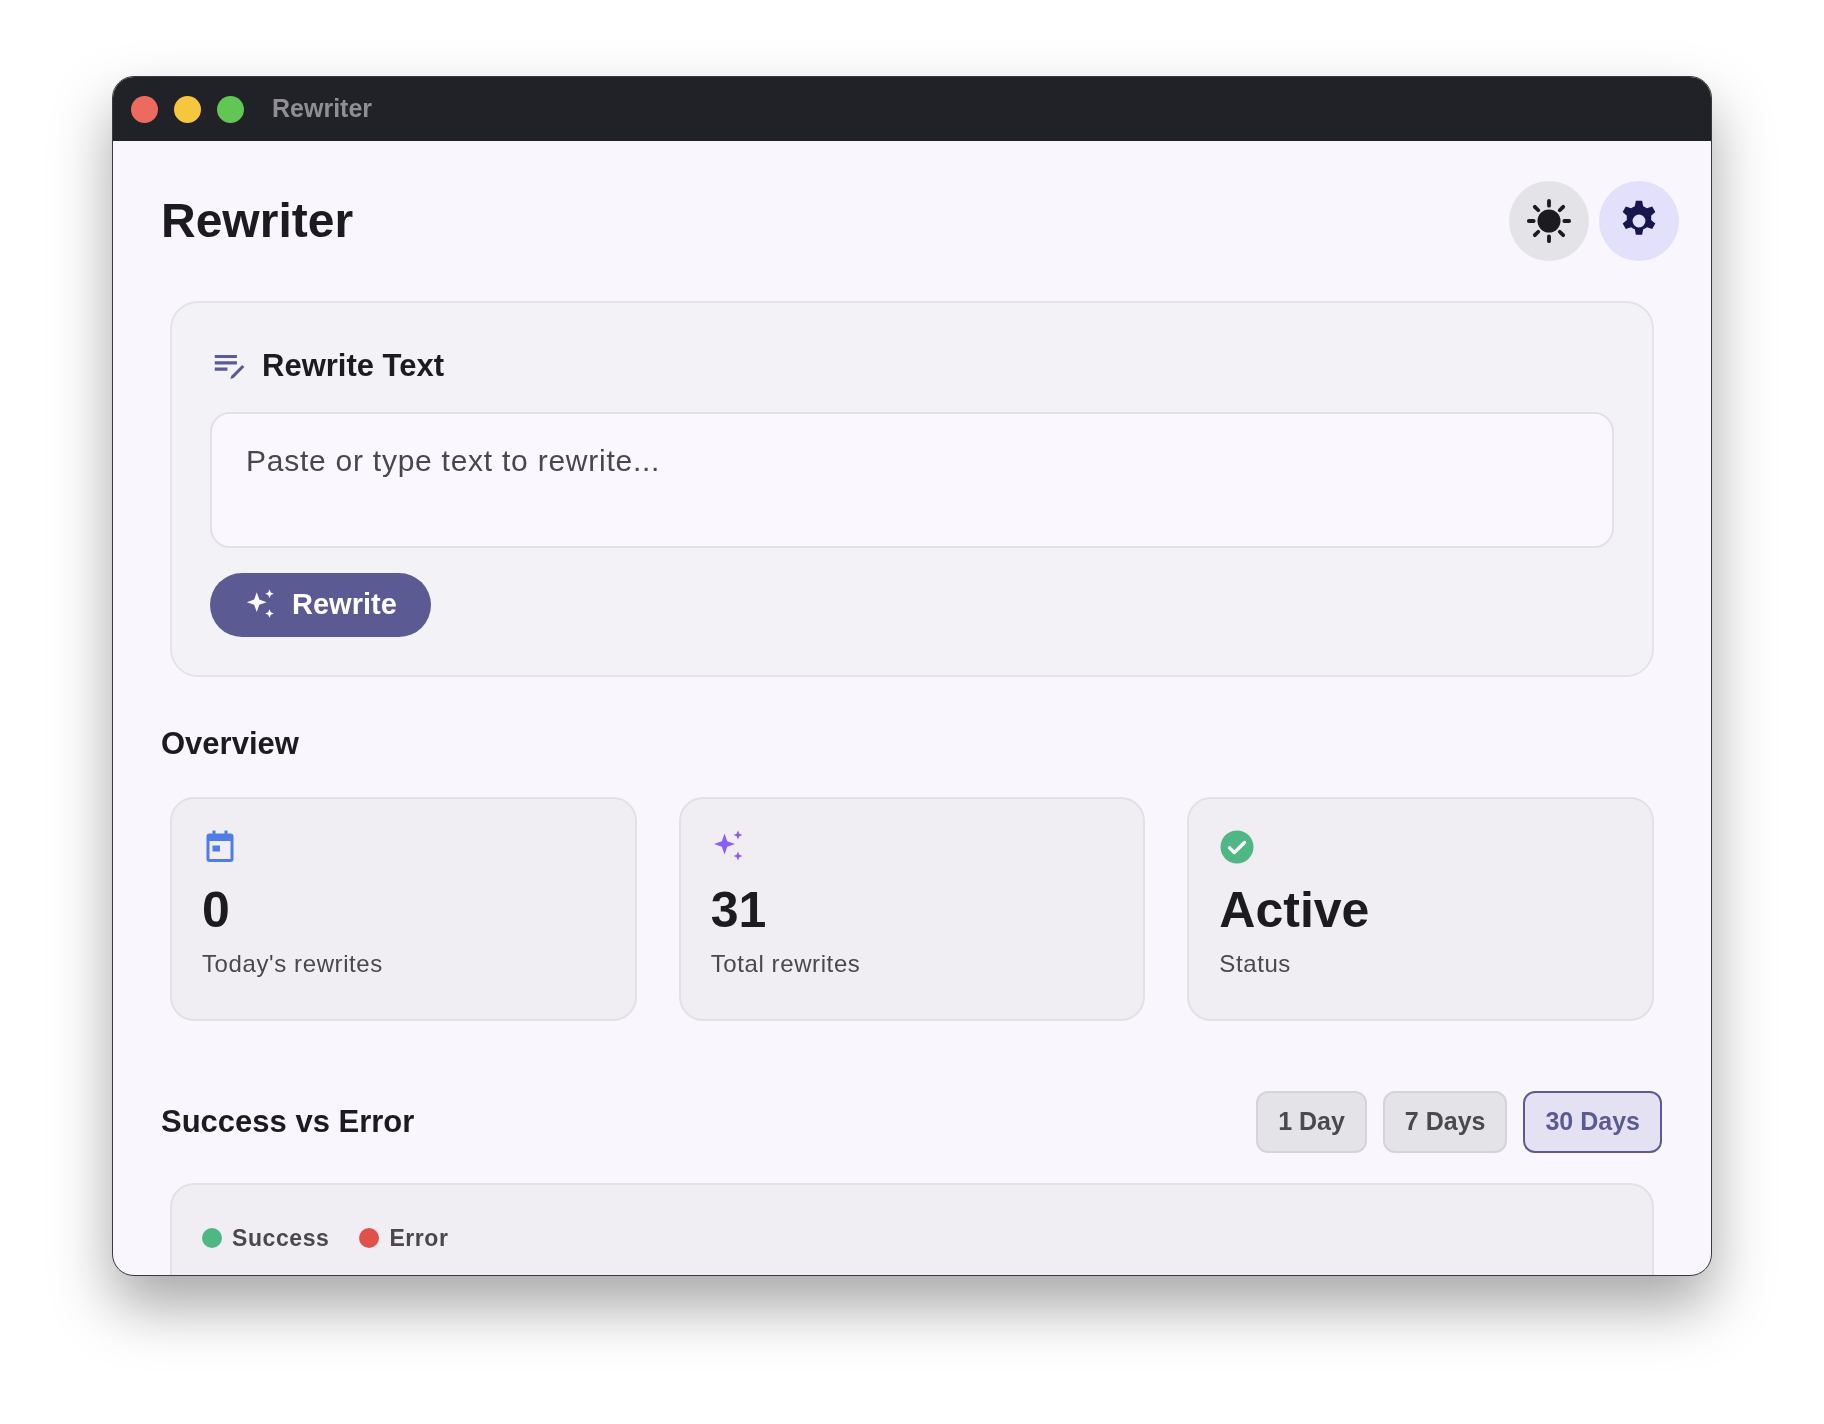 The height and width of the screenshot is (1424, 1824). Describe the element at coordinates (320, 604) in the screenshot. I see `rewrite-button: Rewrite` at that location.